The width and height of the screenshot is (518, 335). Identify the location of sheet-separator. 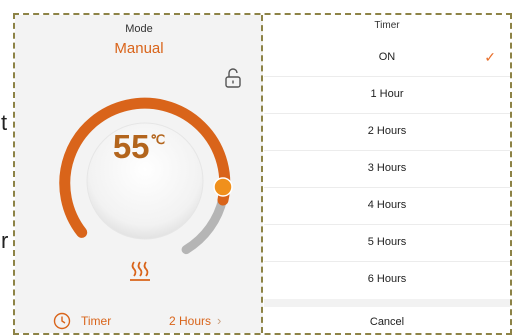
(387, 303).